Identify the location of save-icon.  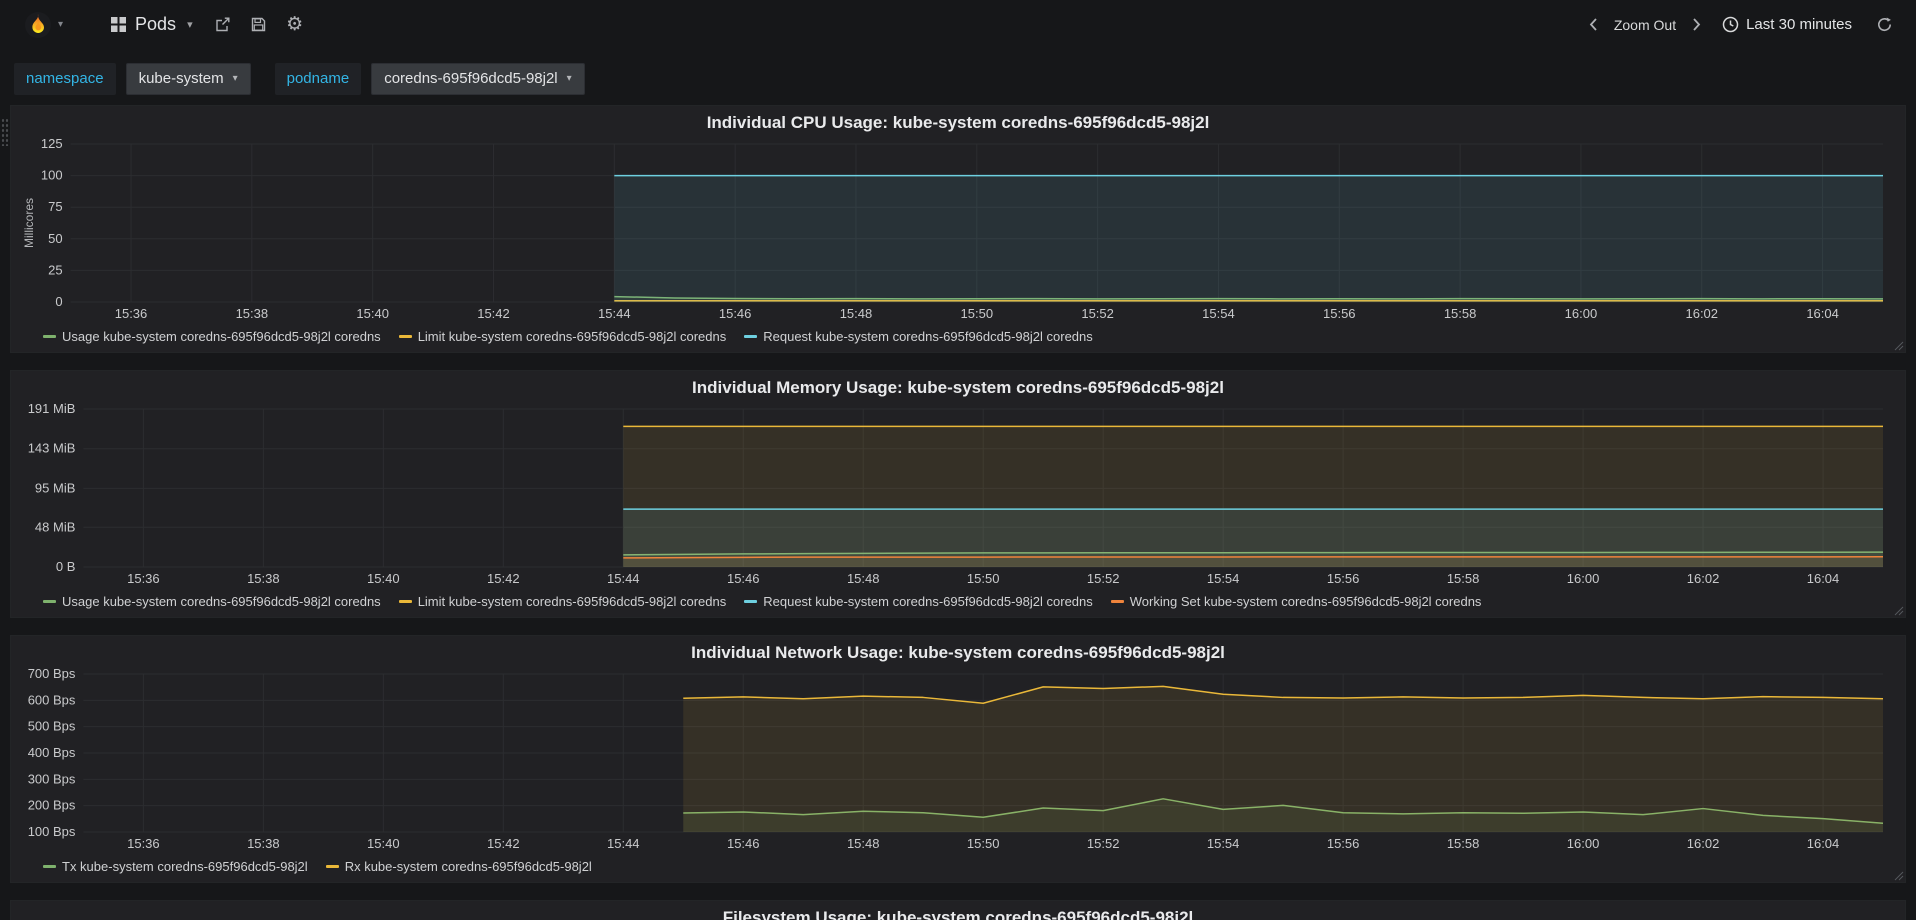
(258, 24).